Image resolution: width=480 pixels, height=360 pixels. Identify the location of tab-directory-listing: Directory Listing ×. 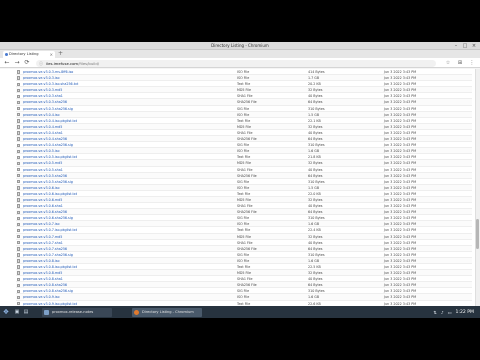
(29, 54).